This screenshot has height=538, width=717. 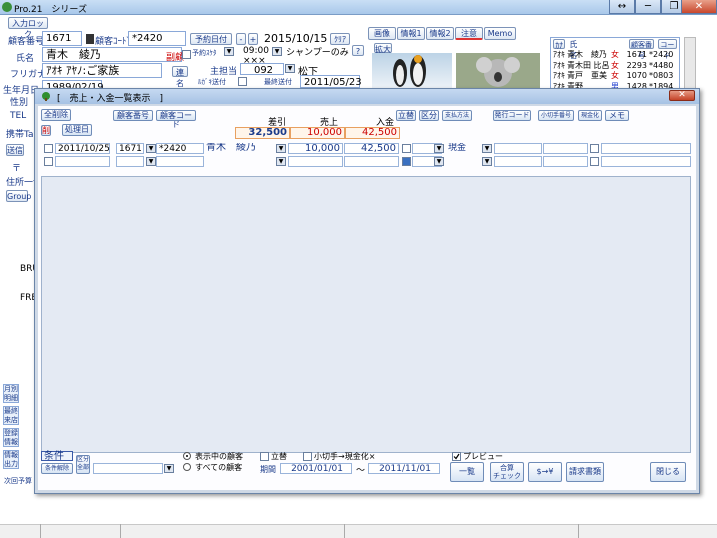 I want to click on row-checkbox, so click(x=48, y=148).